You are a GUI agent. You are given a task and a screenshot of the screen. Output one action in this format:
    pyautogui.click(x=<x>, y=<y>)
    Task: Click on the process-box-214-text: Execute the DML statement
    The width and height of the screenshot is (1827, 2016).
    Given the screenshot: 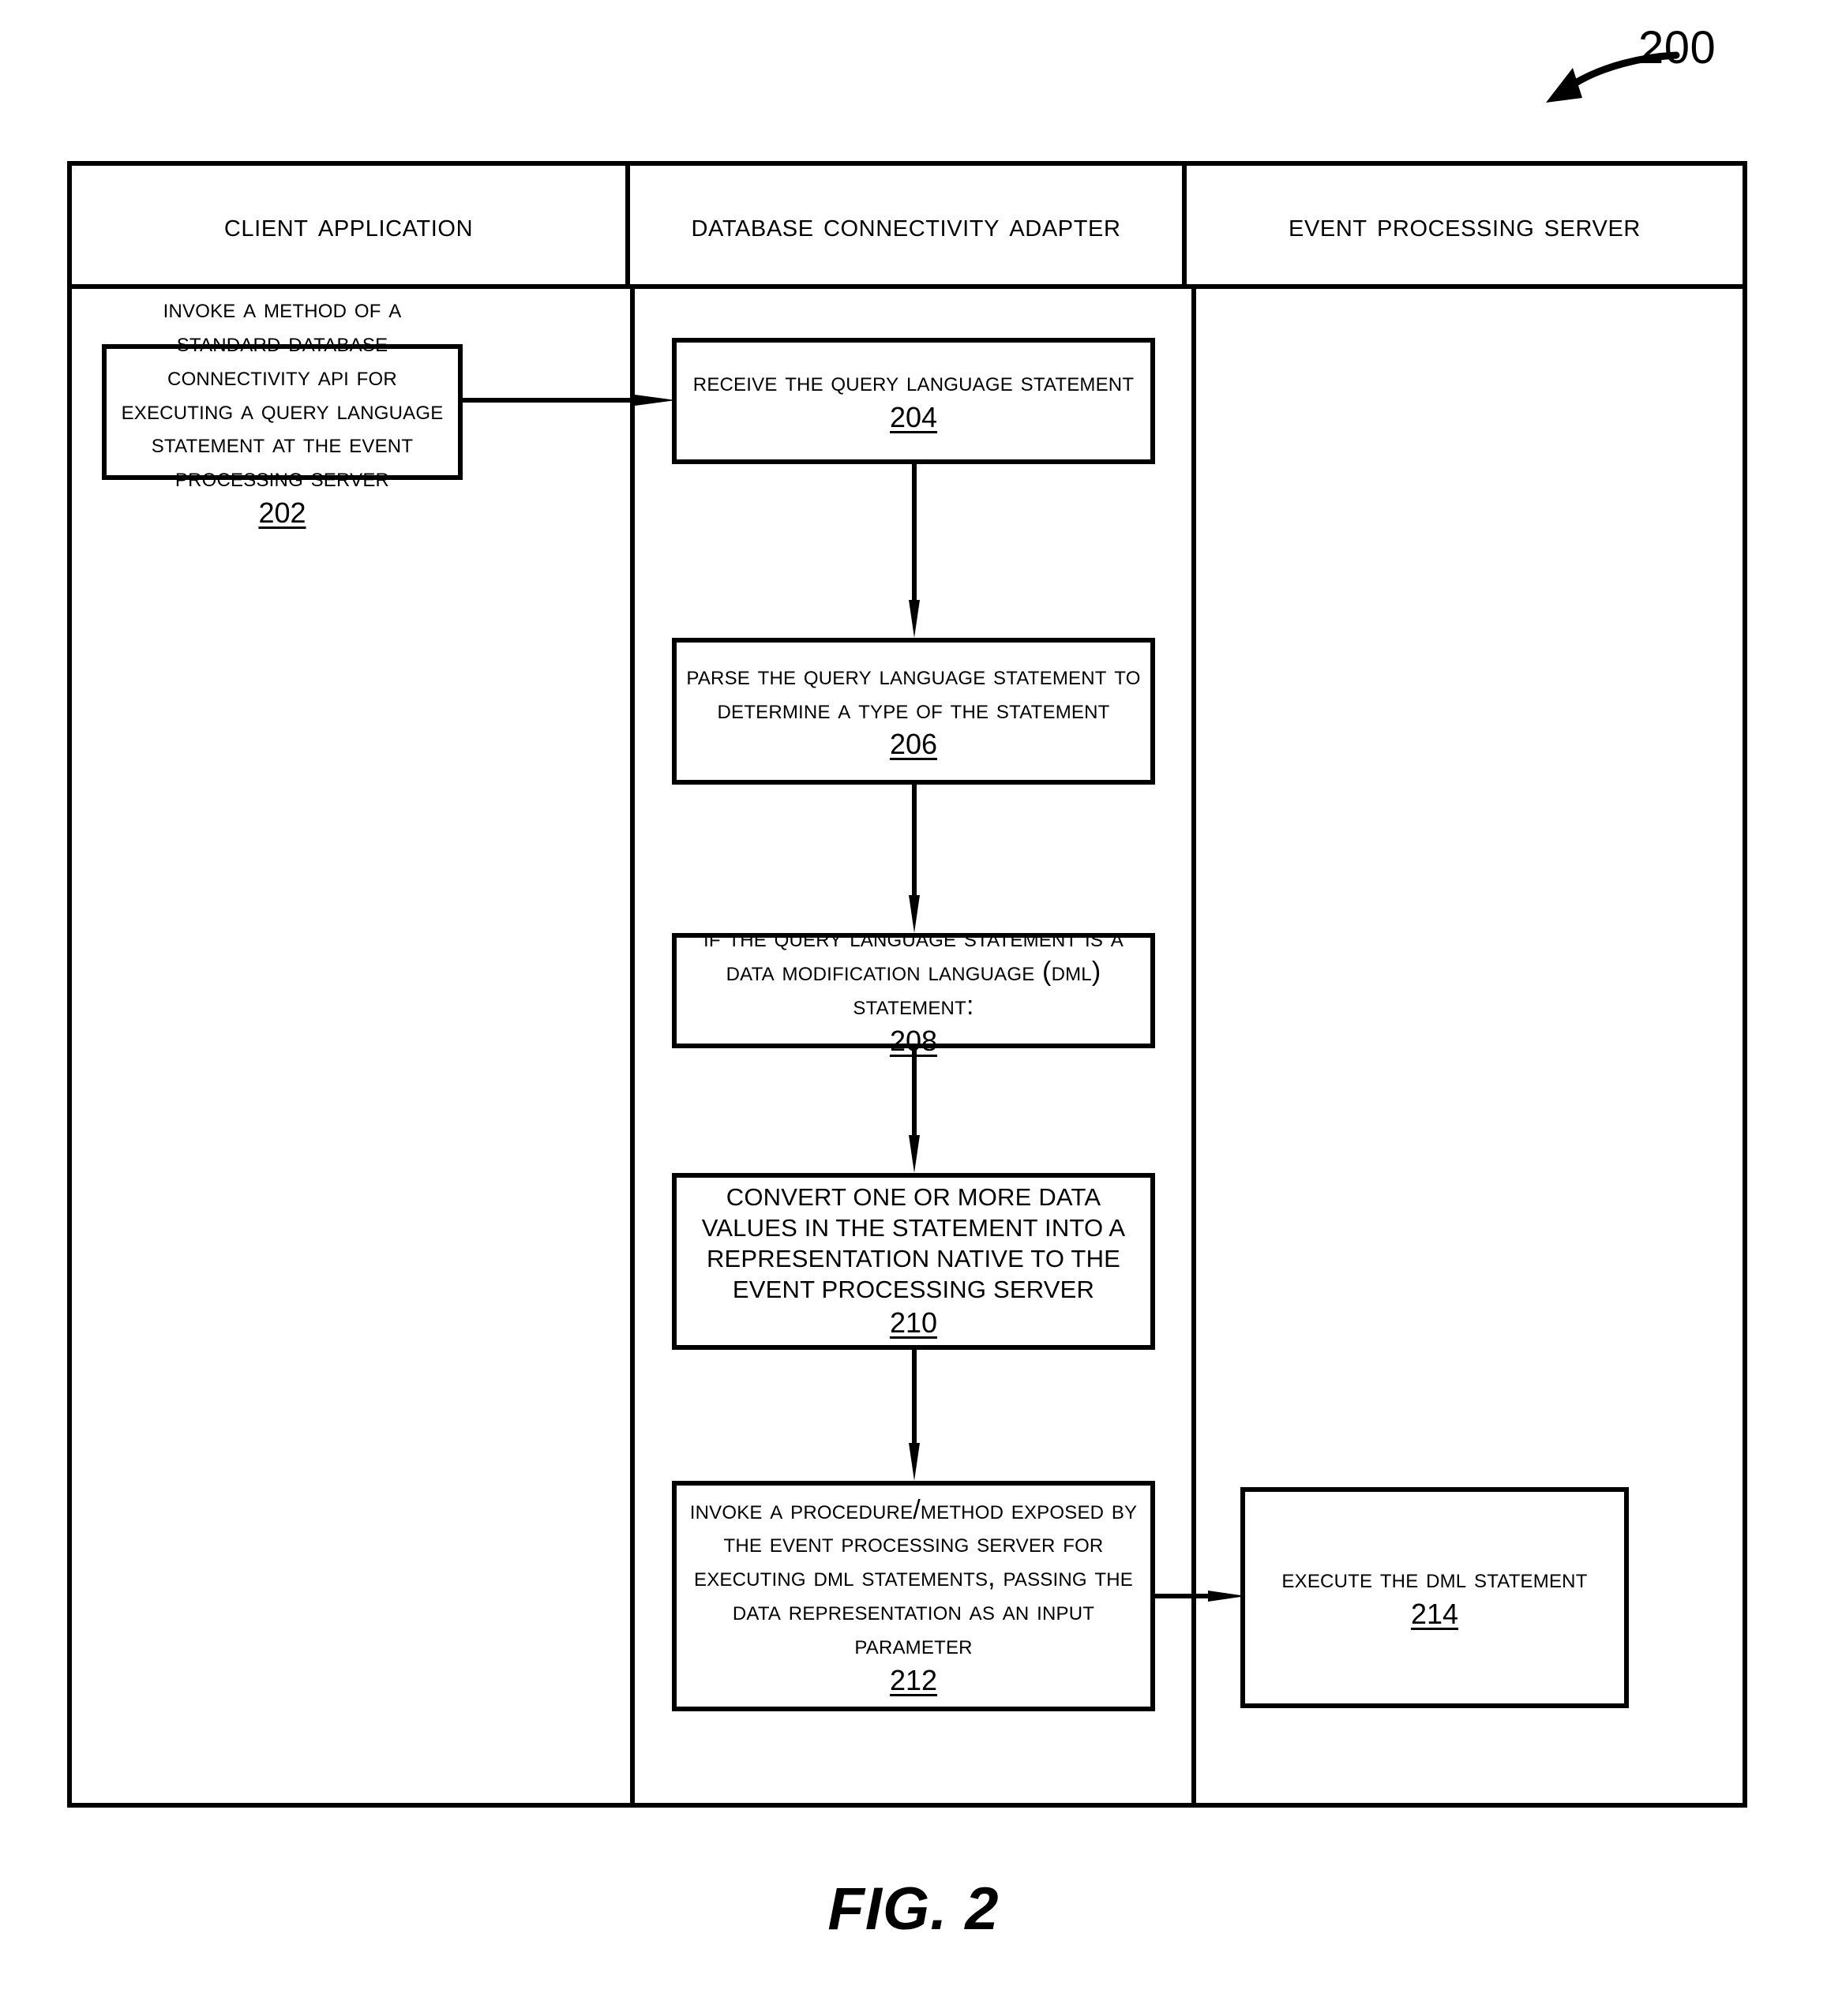 What is the action you would take?
    pyautogui.click(x=1434, y=1579)
    